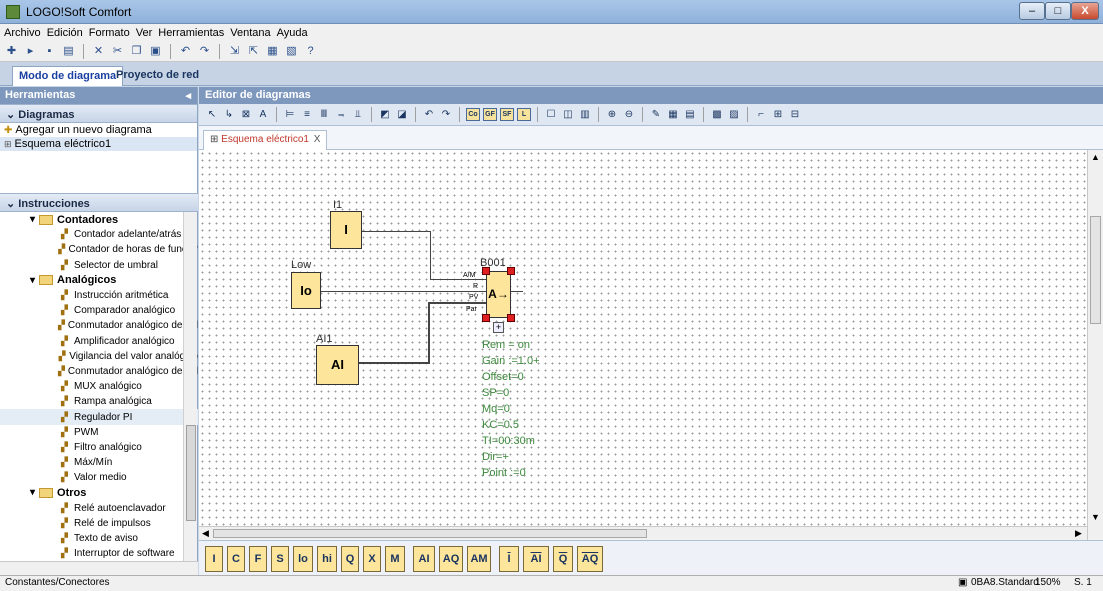 The height and width of the screenshot is (591, 1103). I want to click on palette-button: F, so click(258, 559).